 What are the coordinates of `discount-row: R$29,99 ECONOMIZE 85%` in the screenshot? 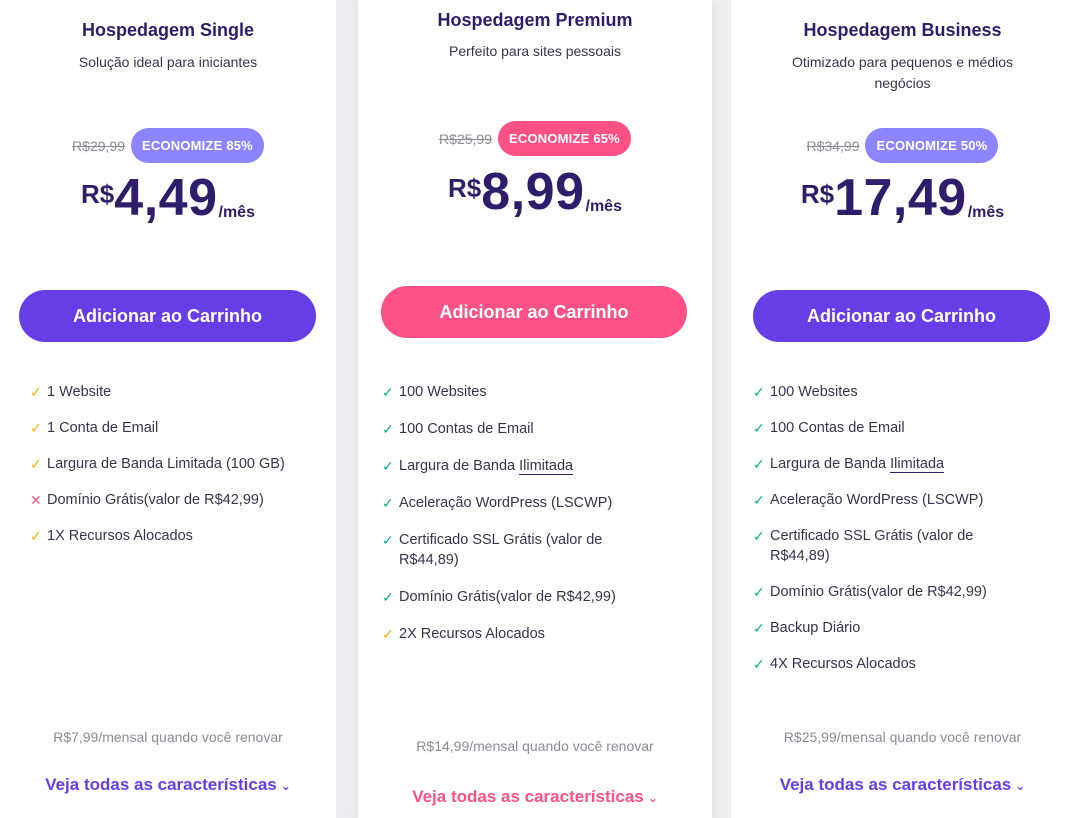 It's located at (168, 145).